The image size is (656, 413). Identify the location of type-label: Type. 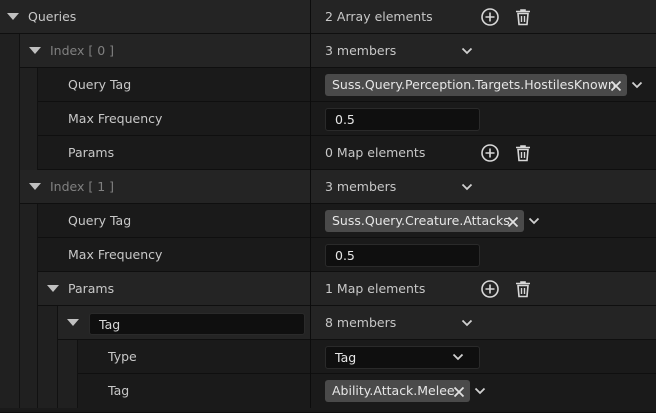
(122, 356).